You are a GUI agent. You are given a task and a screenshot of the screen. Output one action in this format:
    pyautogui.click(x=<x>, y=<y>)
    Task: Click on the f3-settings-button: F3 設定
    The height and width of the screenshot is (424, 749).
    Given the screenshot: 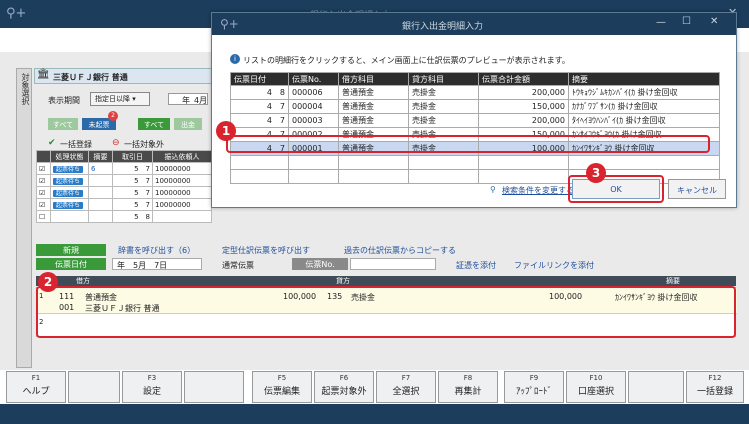 What is the action you would take?
    pyautogui.click(x=152, y=387)
    